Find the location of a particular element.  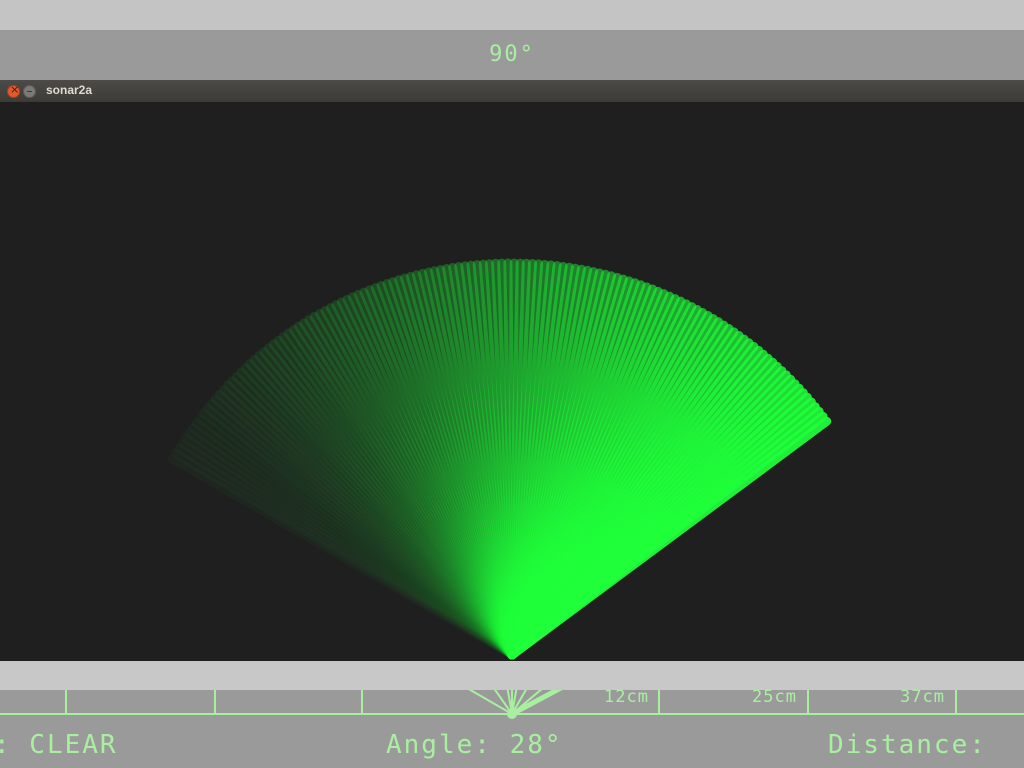

status-readout: : CLEAR is located at coordinates (59, 745).